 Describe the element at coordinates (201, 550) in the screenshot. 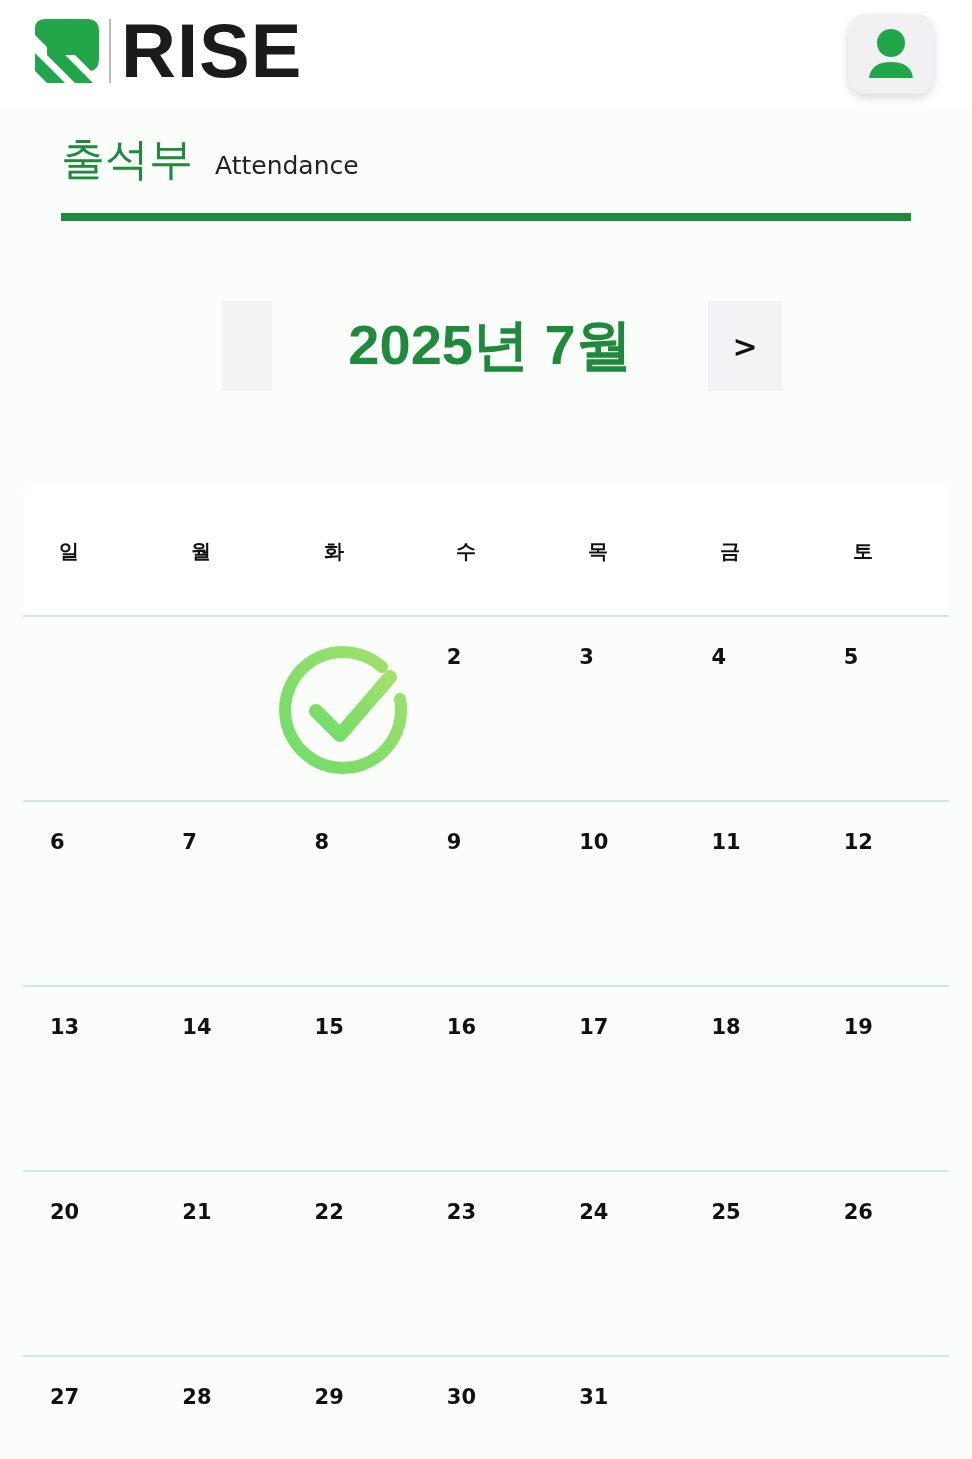

I see `weekday-label: 월` at that location.